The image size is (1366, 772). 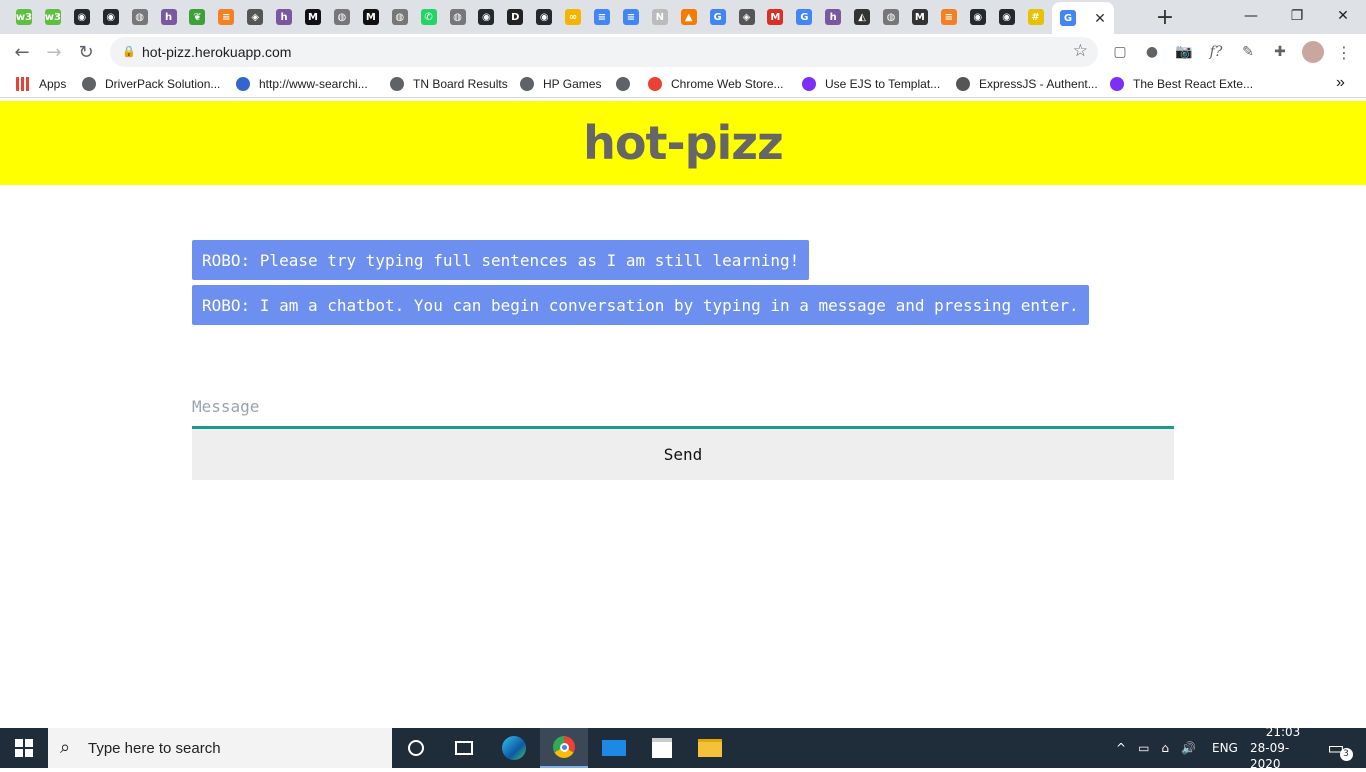 I want to click on bookmark-item: TN Board Results, so click(x=449, y=84).